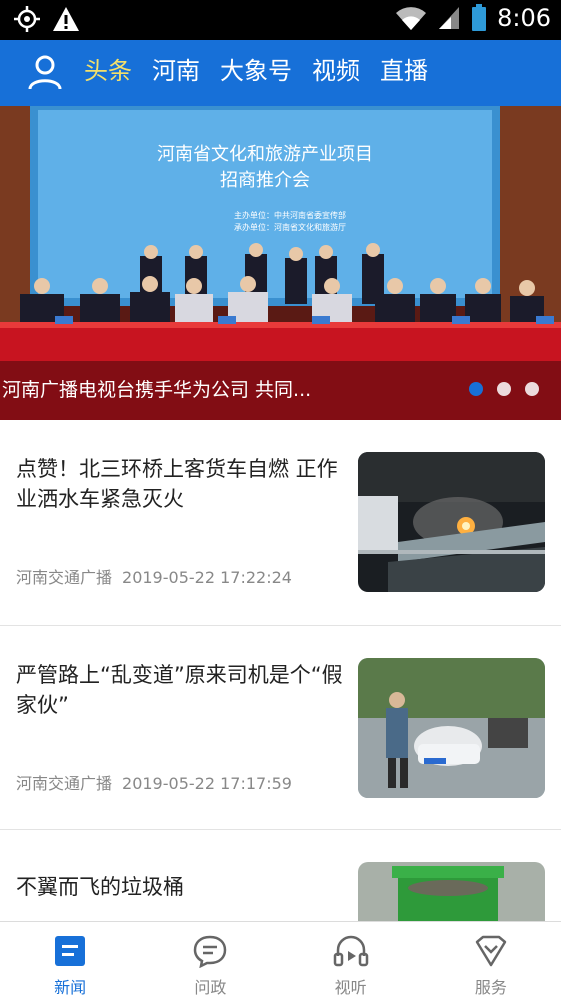 Image resolution: width=561 pixels, height=999 pixels. I want to click on news-meta: 河南交通广播 2019-05-22 17:22:24, so click(154, 576).